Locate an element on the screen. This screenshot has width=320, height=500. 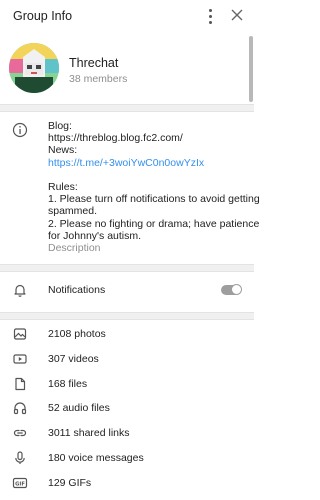
svg-text: GIF is located at coordinates (20, 484).